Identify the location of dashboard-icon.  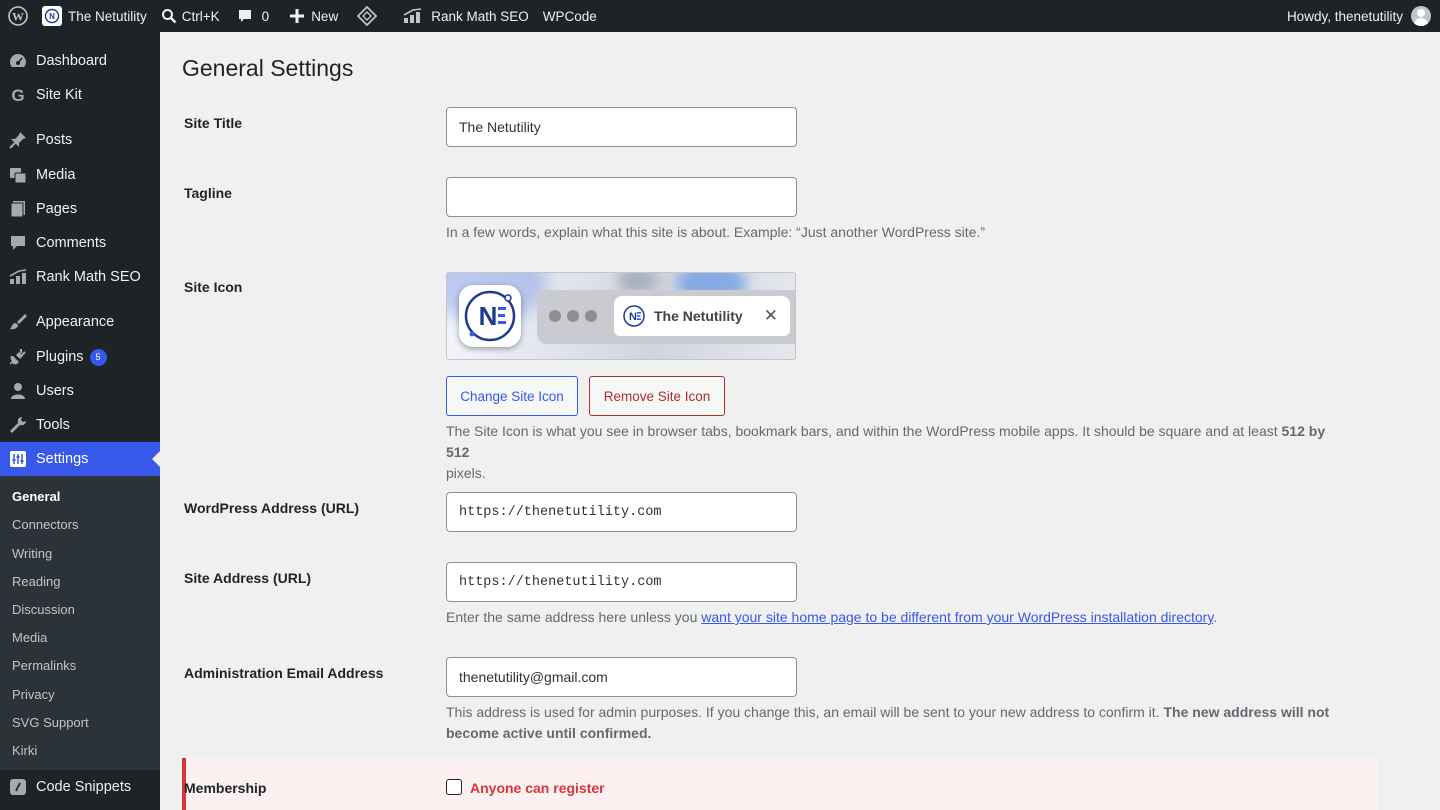
(18, 61).